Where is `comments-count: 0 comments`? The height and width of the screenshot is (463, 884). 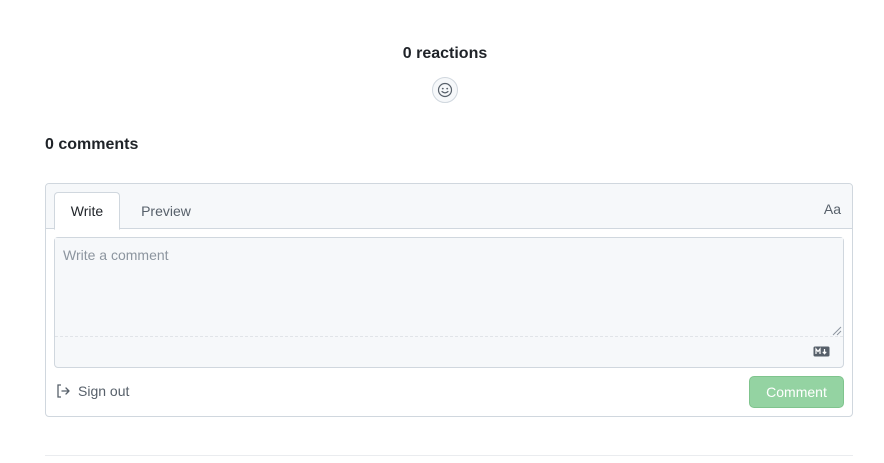
comments-count: 0 comments is located at coordinates (92, 144).